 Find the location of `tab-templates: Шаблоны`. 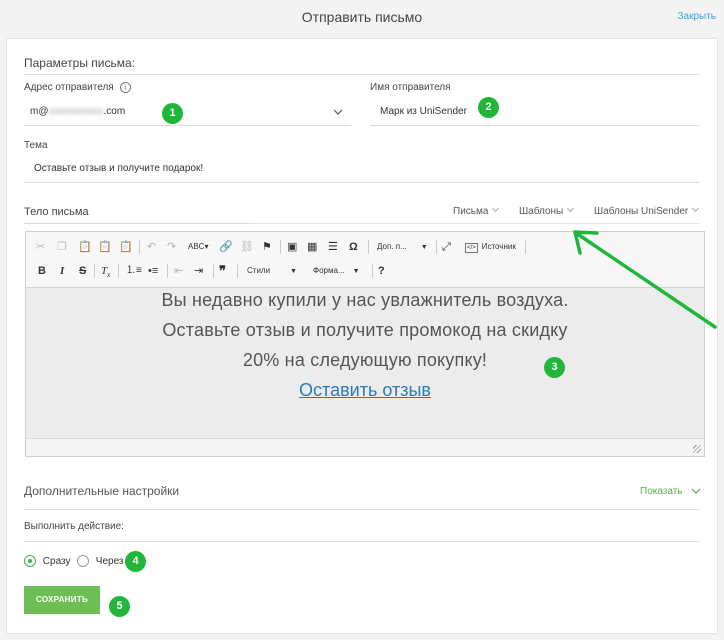

tab-templates: Шаблоны is located at coordinates (547, 210).